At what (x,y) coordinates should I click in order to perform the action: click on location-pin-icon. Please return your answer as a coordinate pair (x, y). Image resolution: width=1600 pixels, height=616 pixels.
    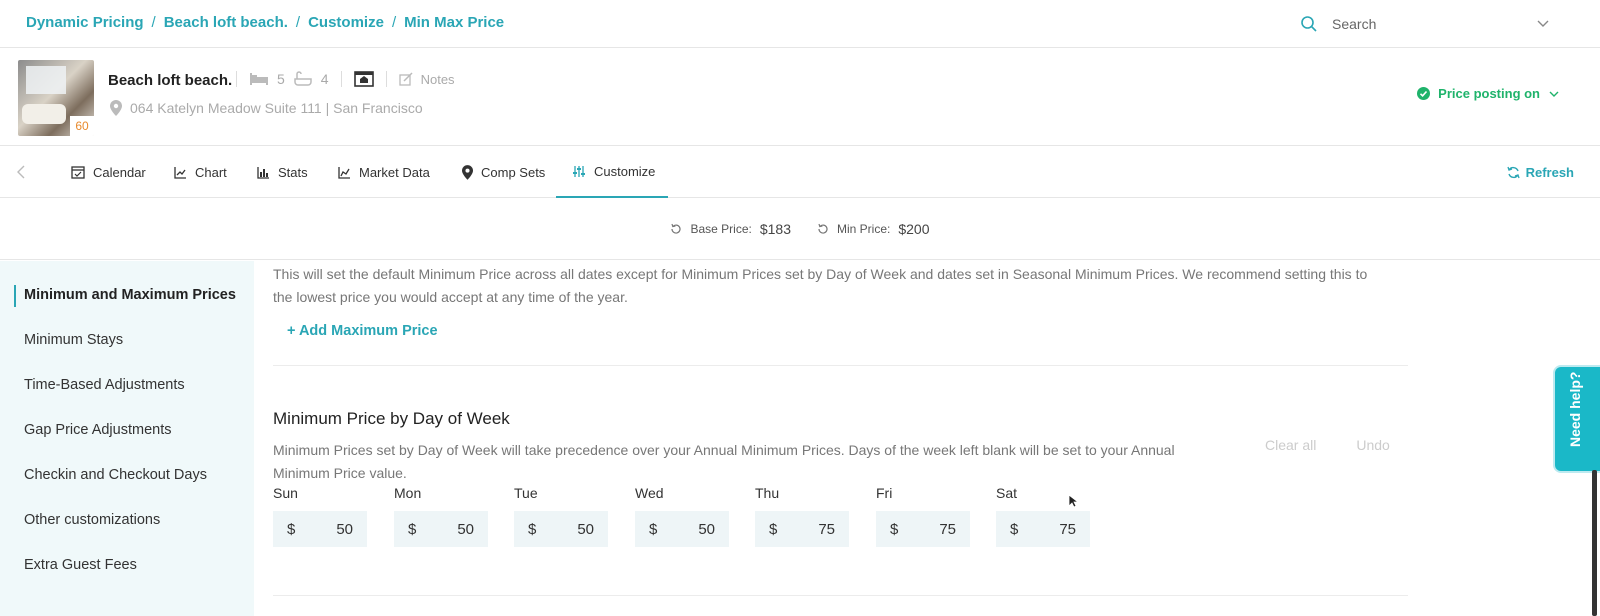
    Looking at the image, I should click on (116, 108).